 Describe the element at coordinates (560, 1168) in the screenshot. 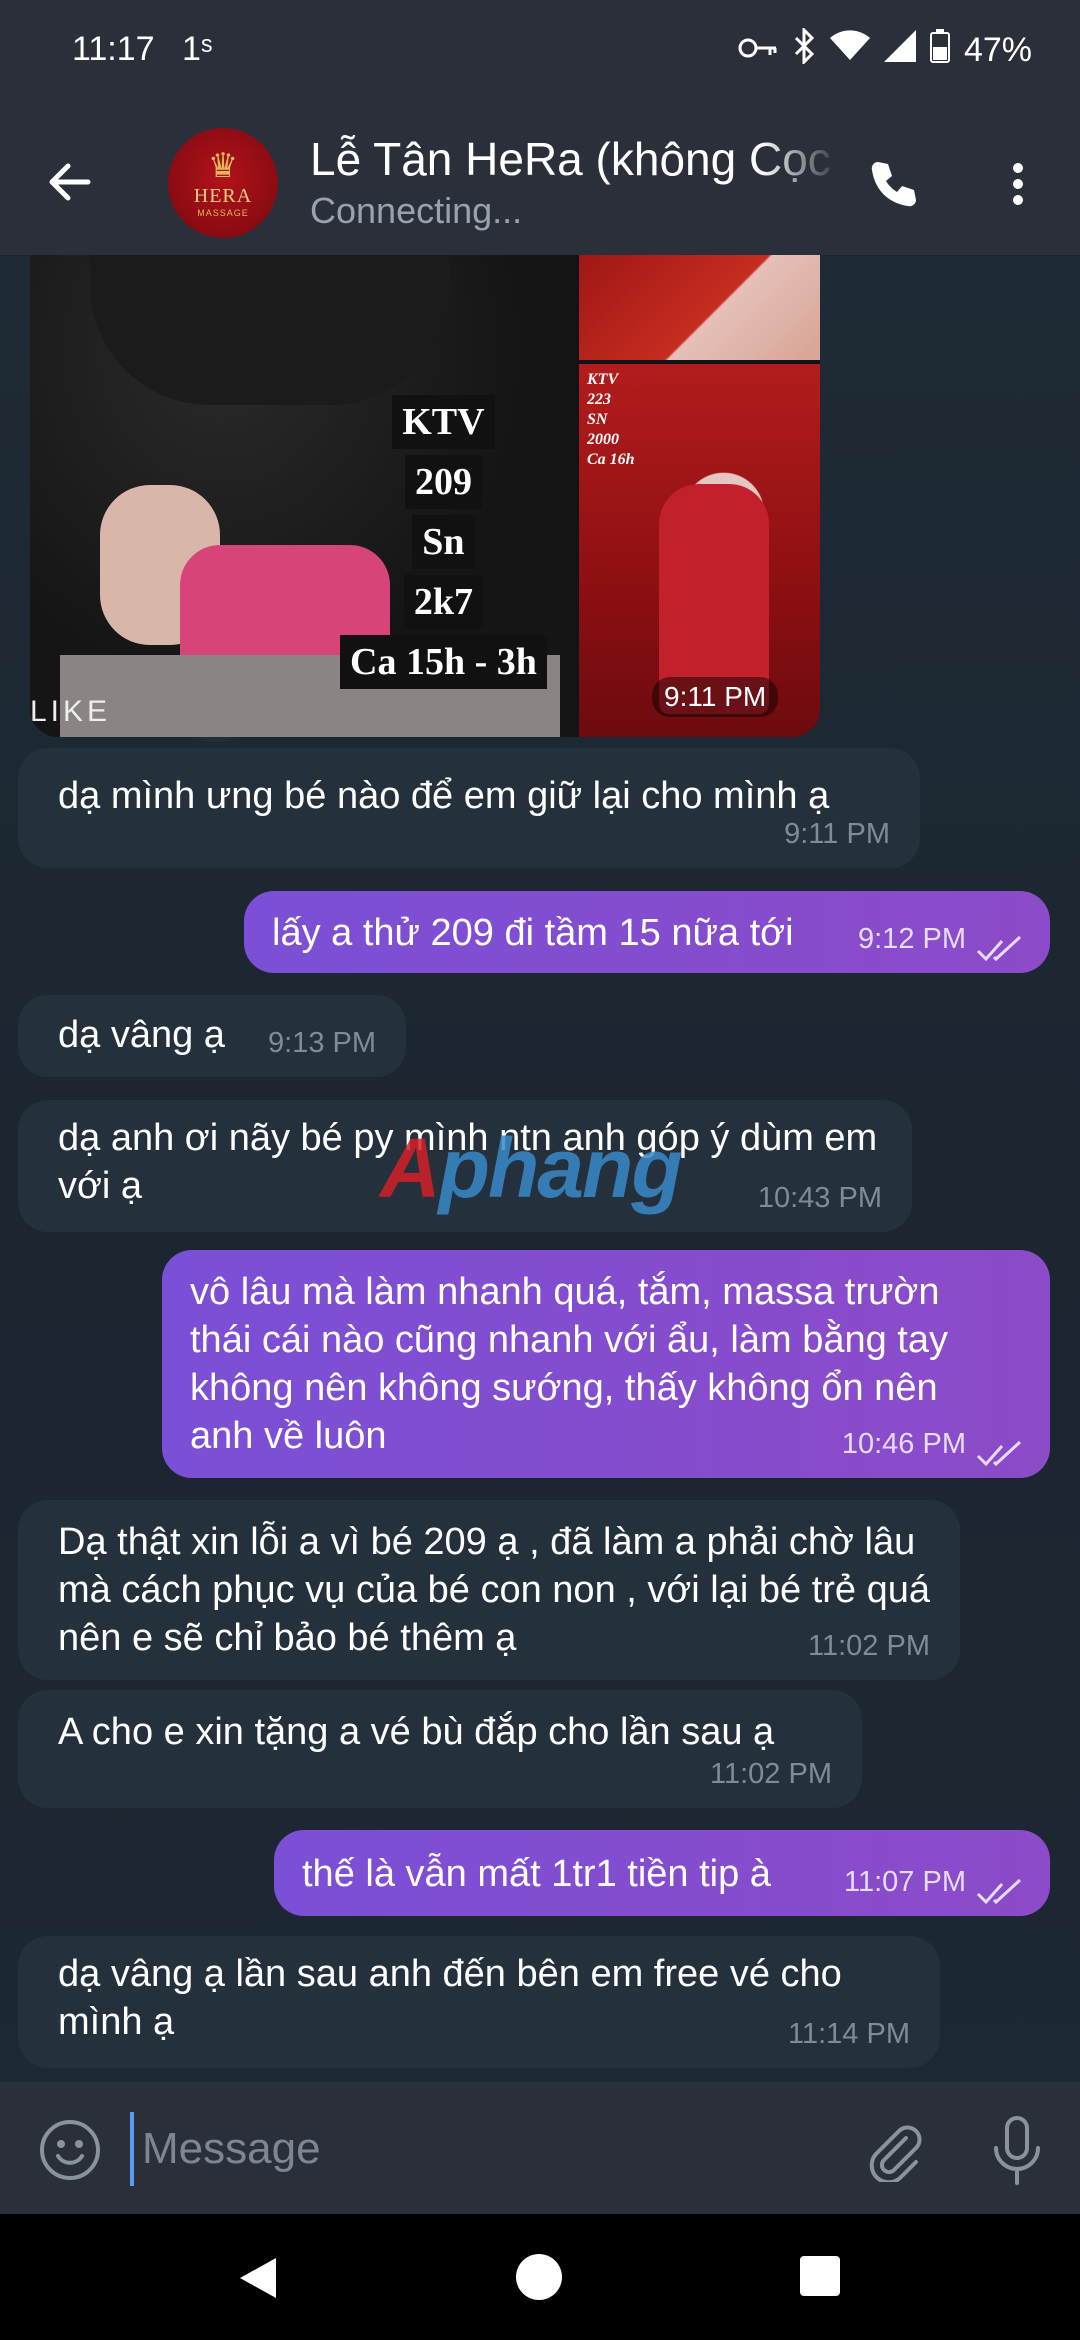

I see `watermark-part2: phang` at that location.